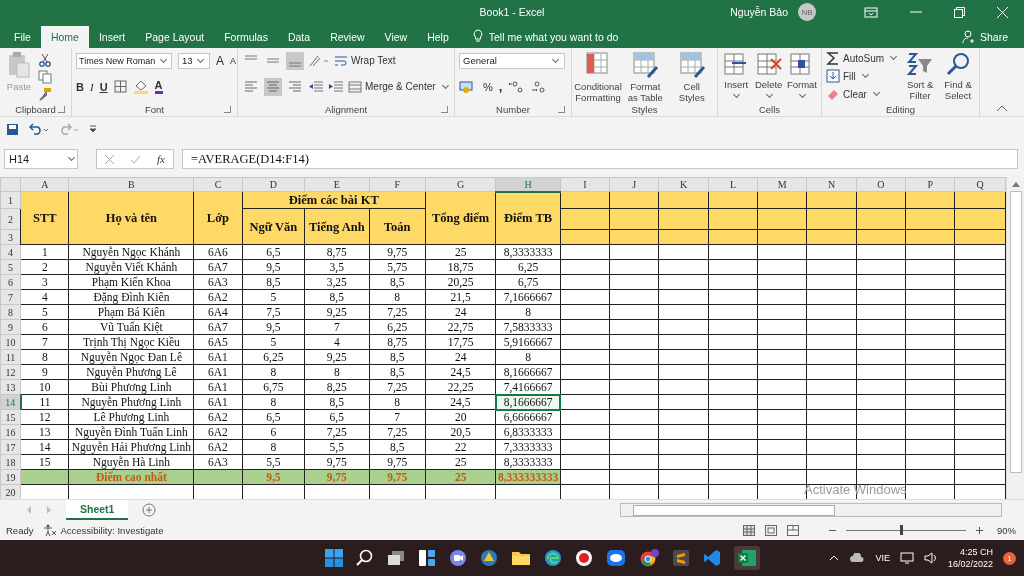 The image size is (1024, 576). Describe the element at coordinates (1006, 530) in the screenshot. I see `zoom-level: 90%` at that location.